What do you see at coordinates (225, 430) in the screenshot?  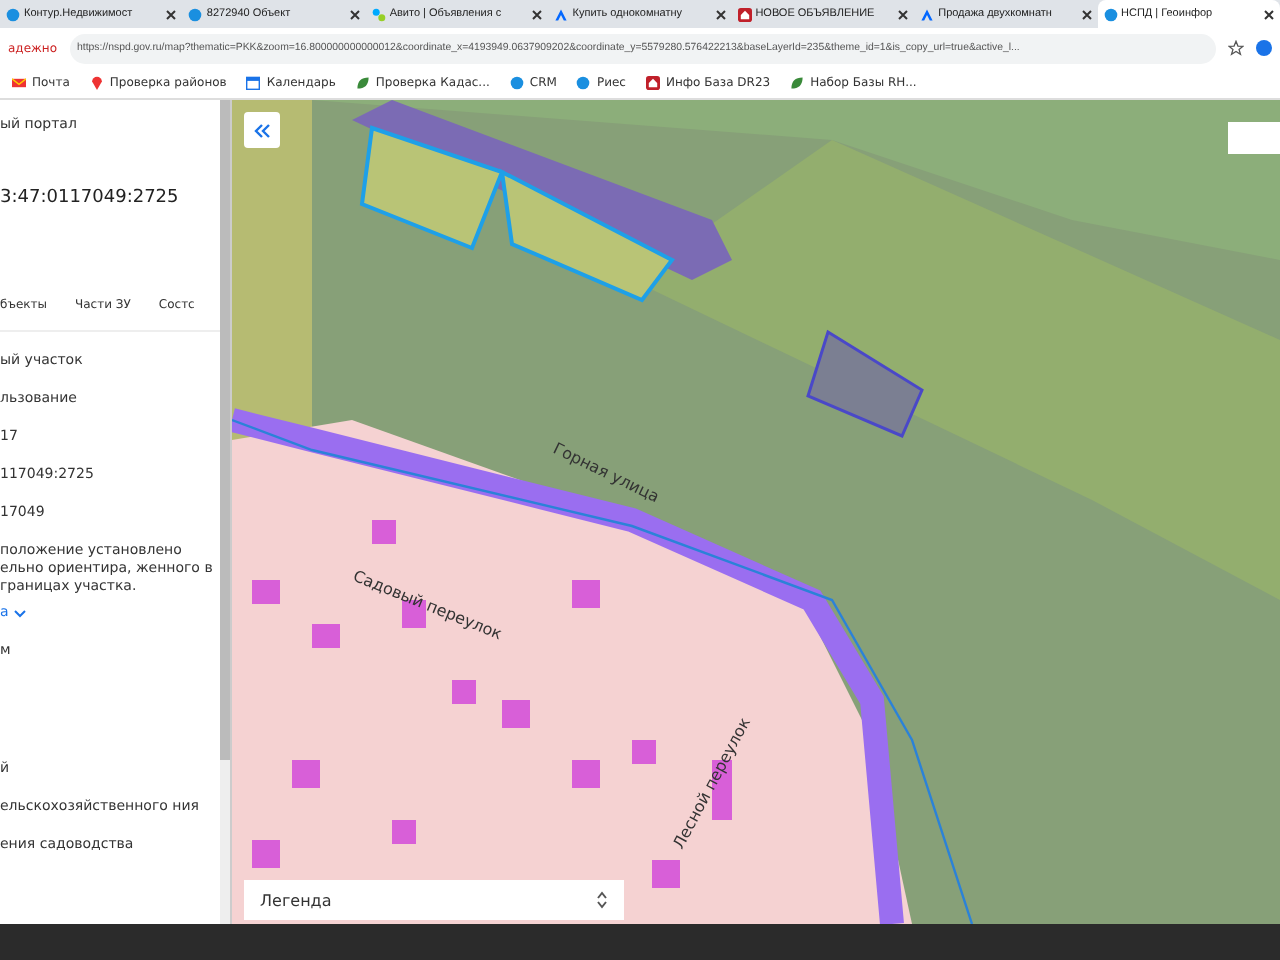 I see `scrollbar` at bounding box center [225, 430].